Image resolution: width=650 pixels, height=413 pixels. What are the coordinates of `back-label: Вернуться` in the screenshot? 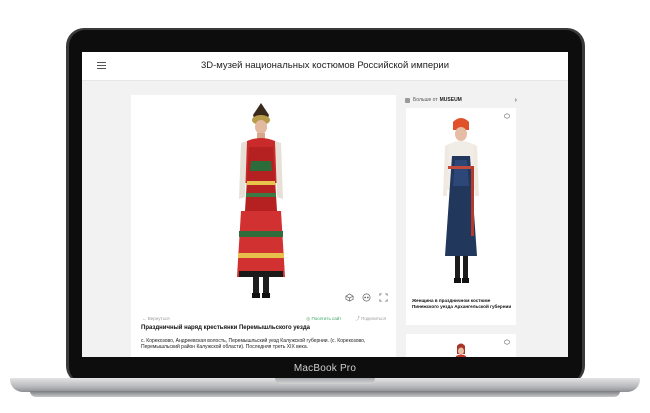 It's located at (158, 318).